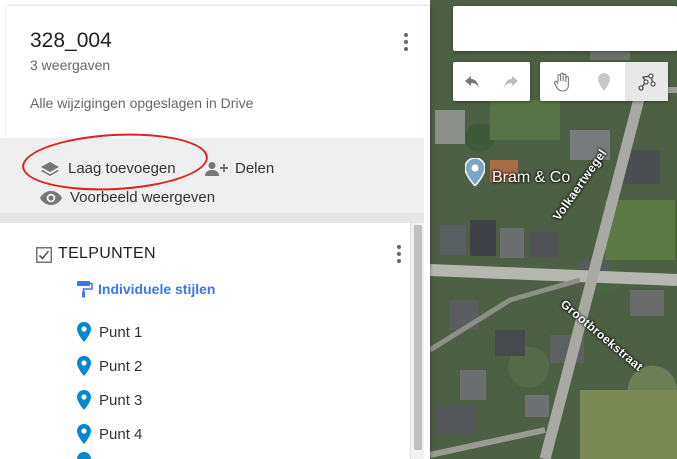 The width and height of the screenshot is (677, 459). I want to click on individual-styles-link: Individuele stijlen, so click(145, 289).